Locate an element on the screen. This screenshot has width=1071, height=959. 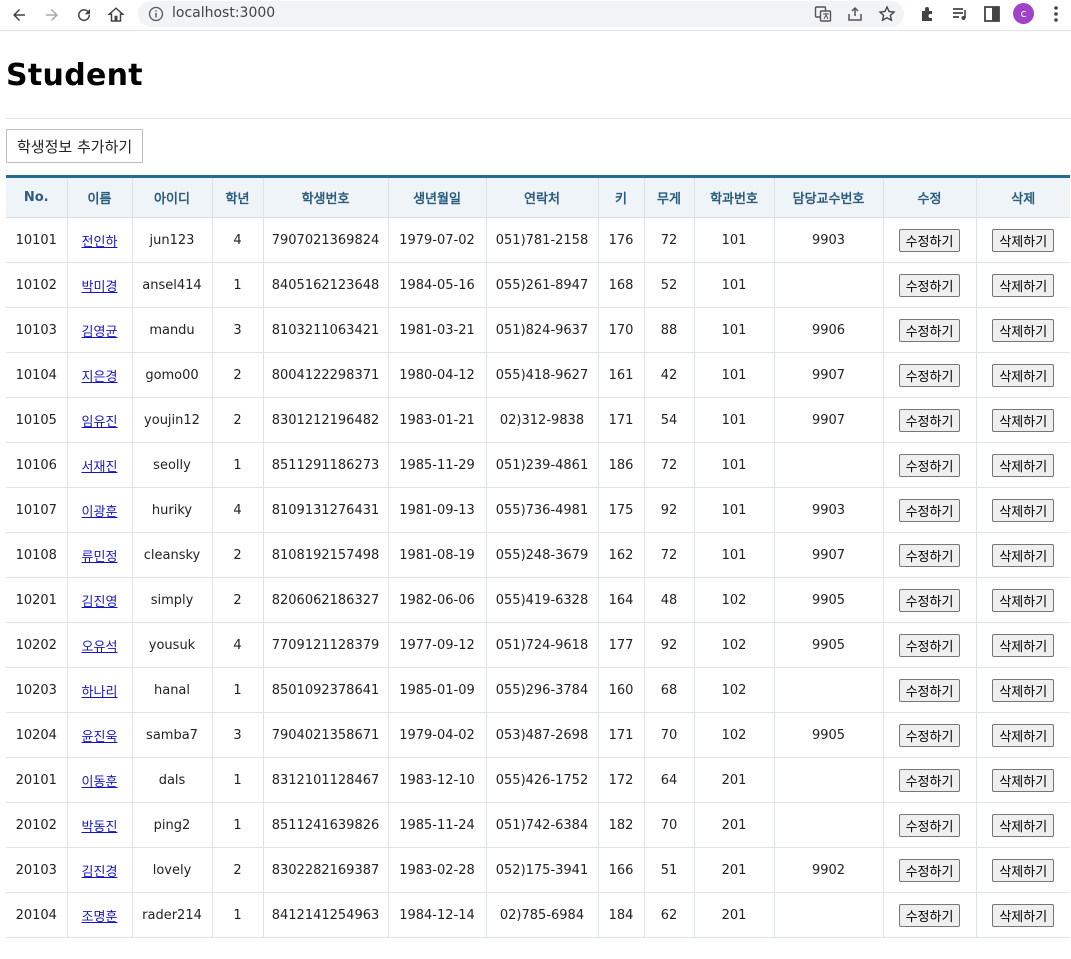
student-name-link: 이동훈 is located at coordinates (100, 782).